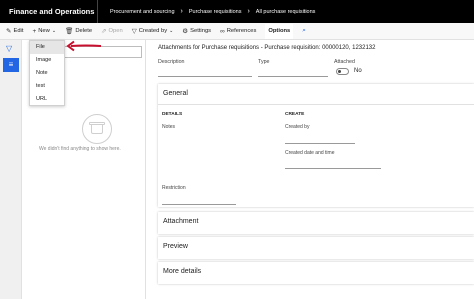  What do you see at coordinates (316, 223) in the screenshot?
I see `attachment-section: Attachment` at bounding box center [316, 223].